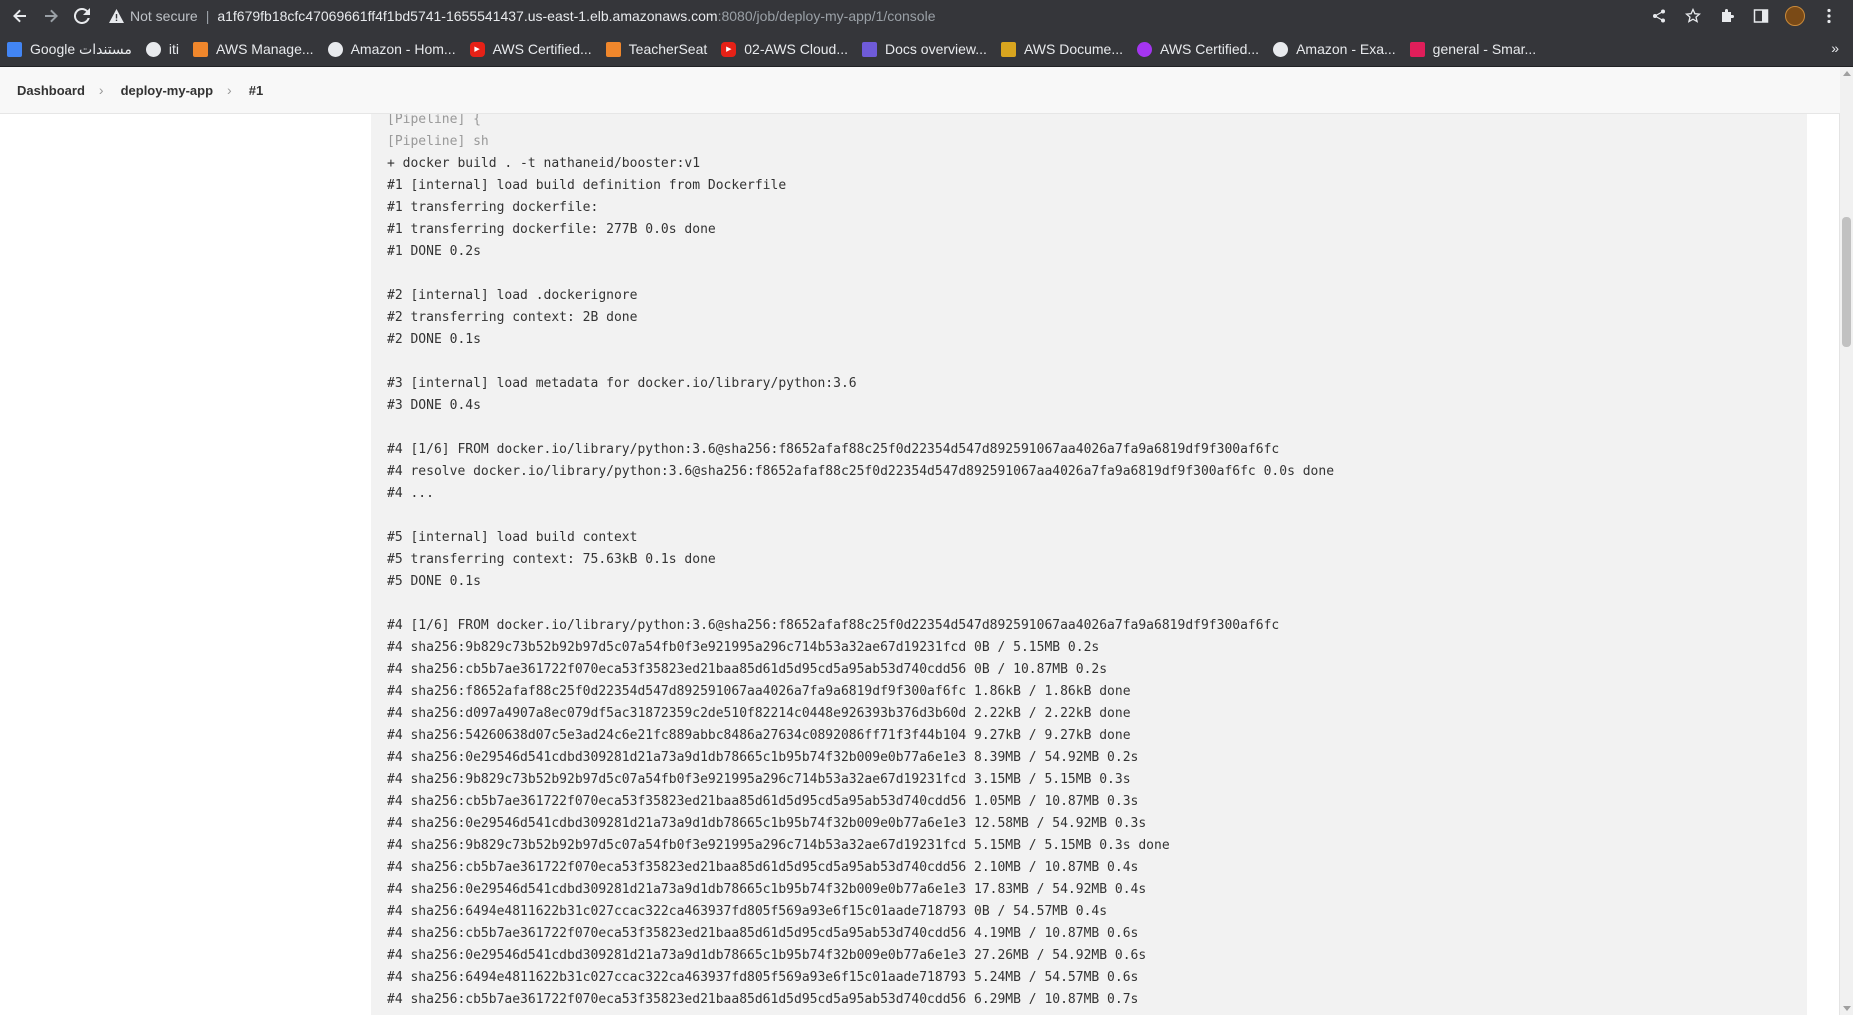  I want to click on console-line: #2 DONE 0.1s, so click(434, 339).